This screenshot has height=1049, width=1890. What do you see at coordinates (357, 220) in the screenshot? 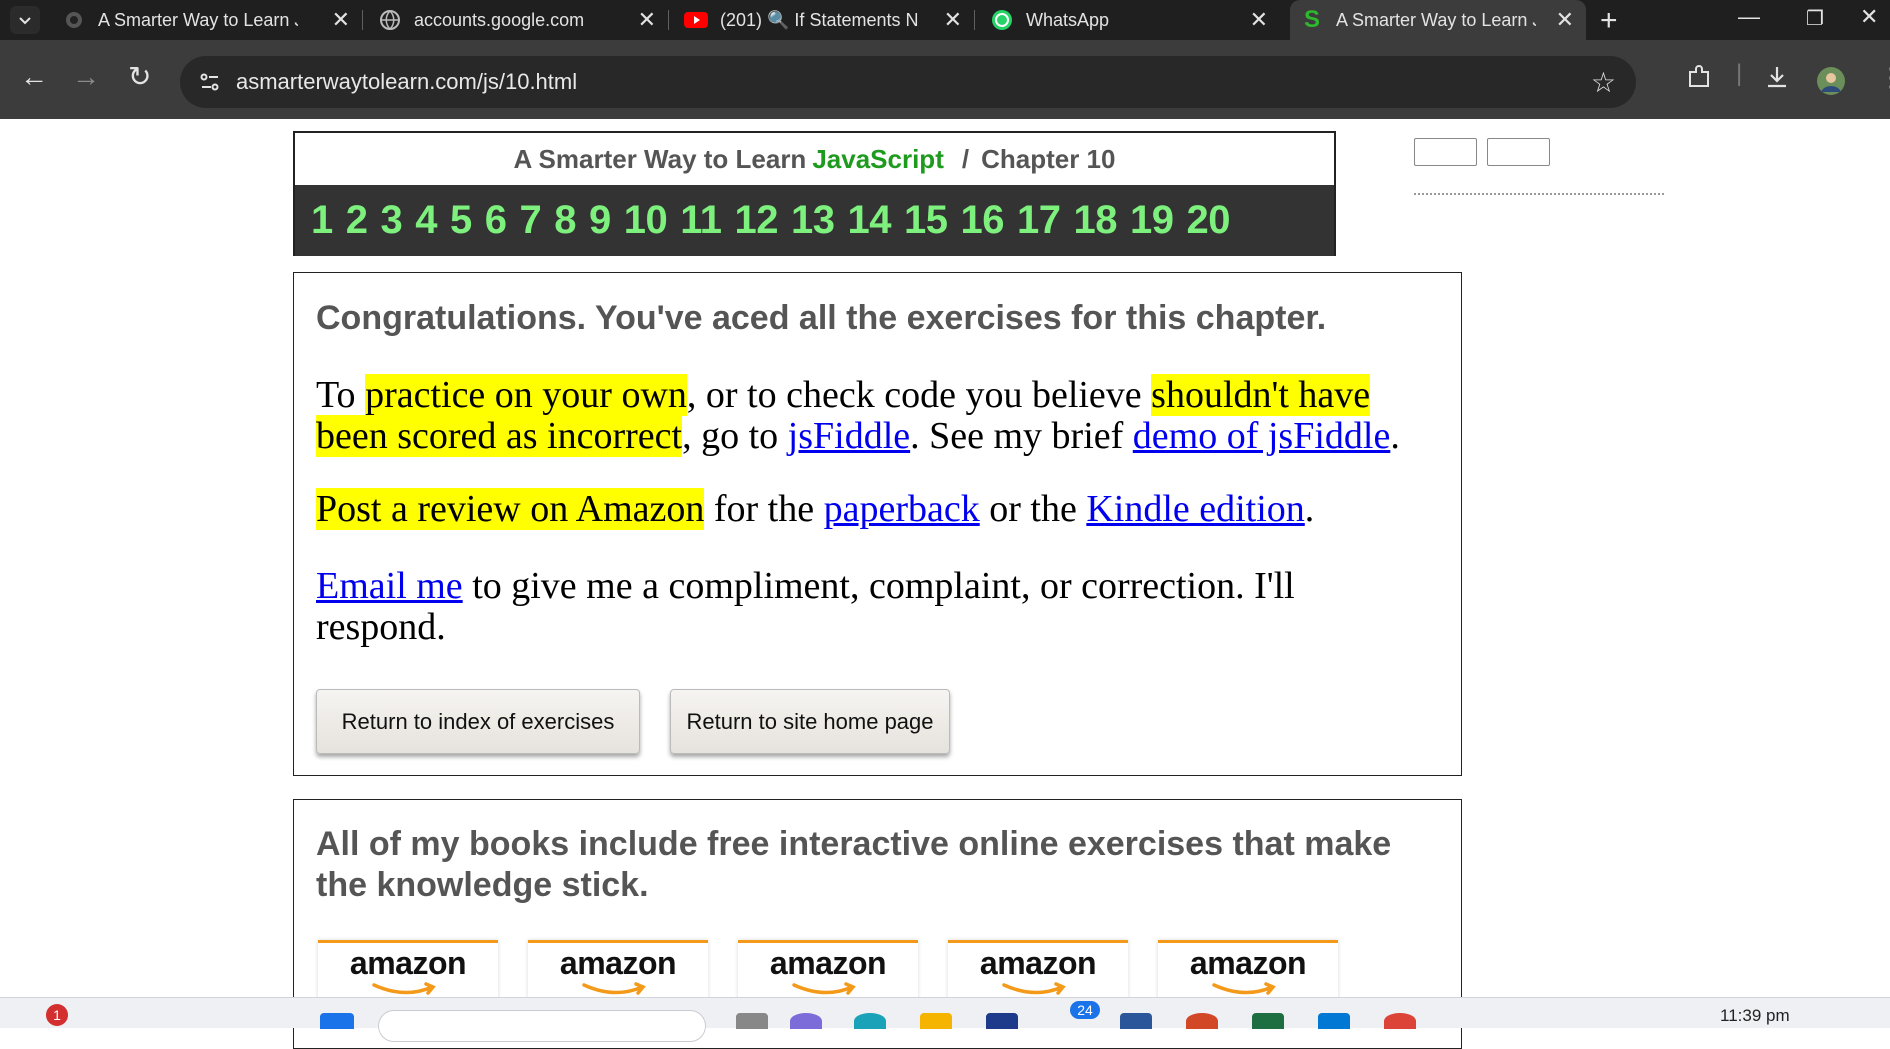
I see `chapter-link-2: 2` at bounding box center [357, 220].